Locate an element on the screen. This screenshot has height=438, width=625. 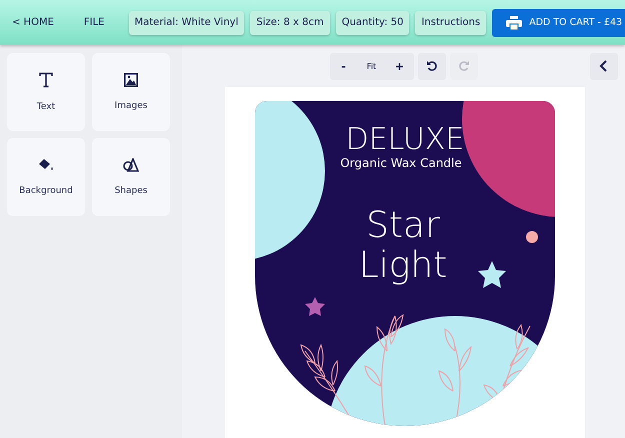
redo-icon is located at coordinates (464, 66).